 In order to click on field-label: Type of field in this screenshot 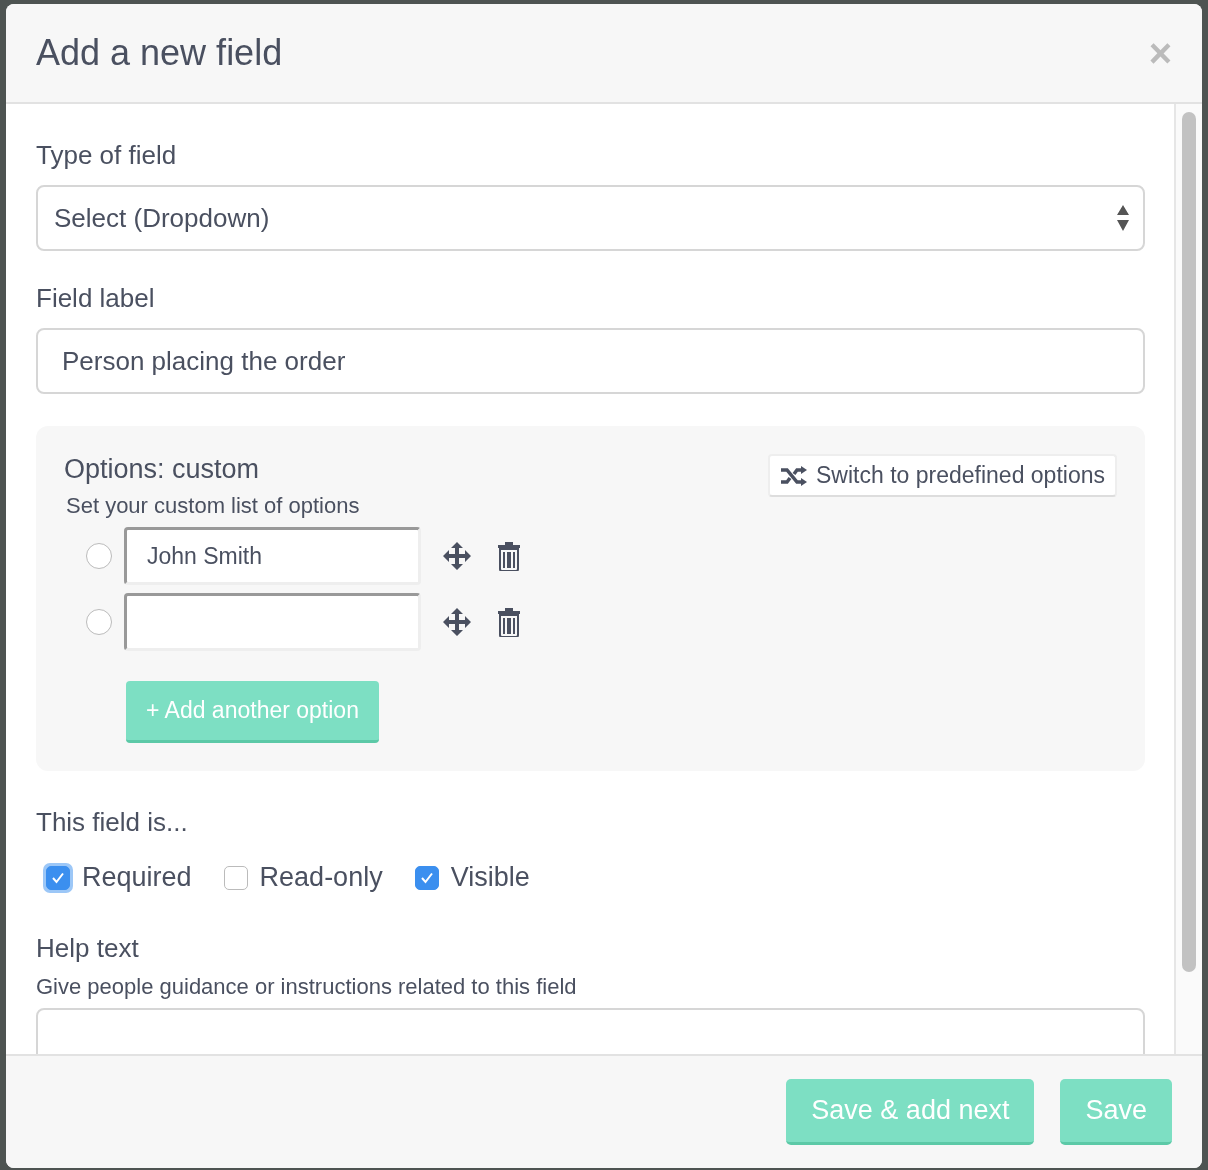, I will do `click(107, 155)`.